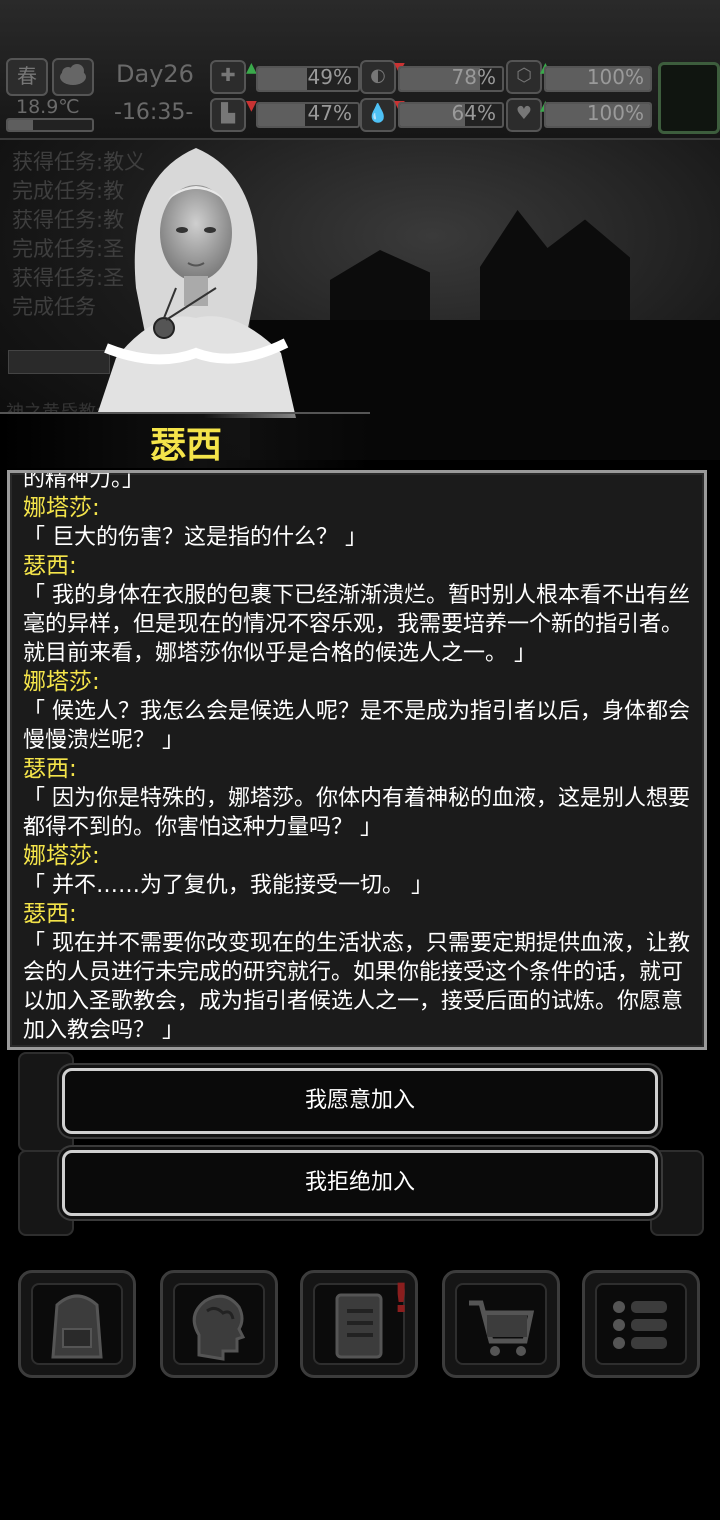 This screenshot has width=720, height=1520. Describe the element at coordinates (27, 77) in the screenshot. I see `season-icon: 春` at that location.